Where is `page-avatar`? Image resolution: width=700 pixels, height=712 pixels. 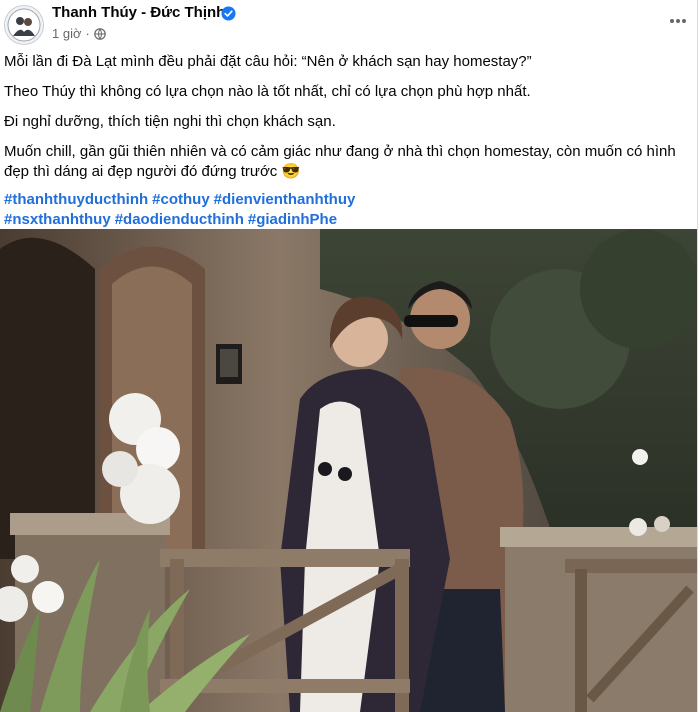 page-avatar is located at coordinates (24, 25).